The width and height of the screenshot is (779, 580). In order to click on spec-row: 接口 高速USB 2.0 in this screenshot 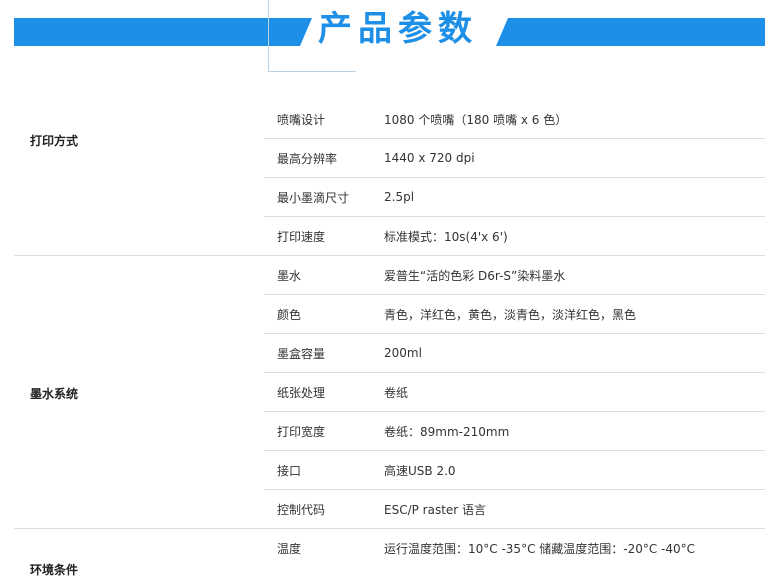, I will do `click(514, 470)`.